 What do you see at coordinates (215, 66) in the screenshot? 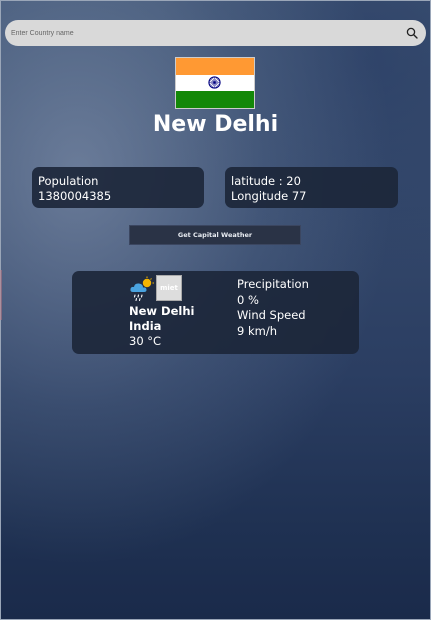
I see `flag-saffron-band` at bounding box center [215, 66].